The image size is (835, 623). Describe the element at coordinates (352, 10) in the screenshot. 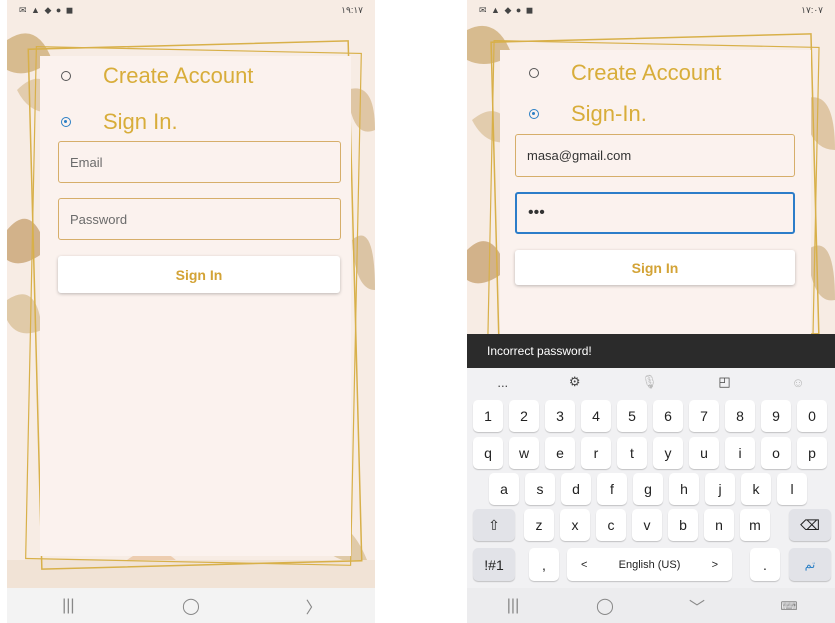

I see `status-time: ١٩:١٧` at that location.